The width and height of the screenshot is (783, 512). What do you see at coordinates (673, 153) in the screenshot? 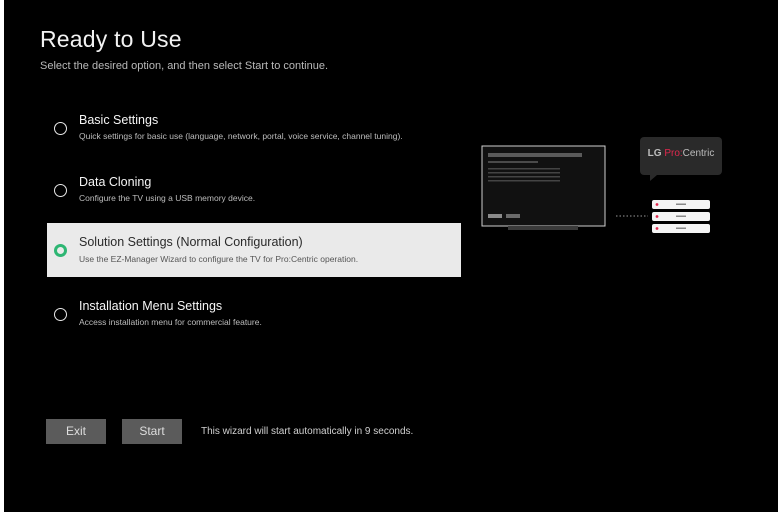
I see `logo-product-accent: Pro:` at bounding box center [673, 153].